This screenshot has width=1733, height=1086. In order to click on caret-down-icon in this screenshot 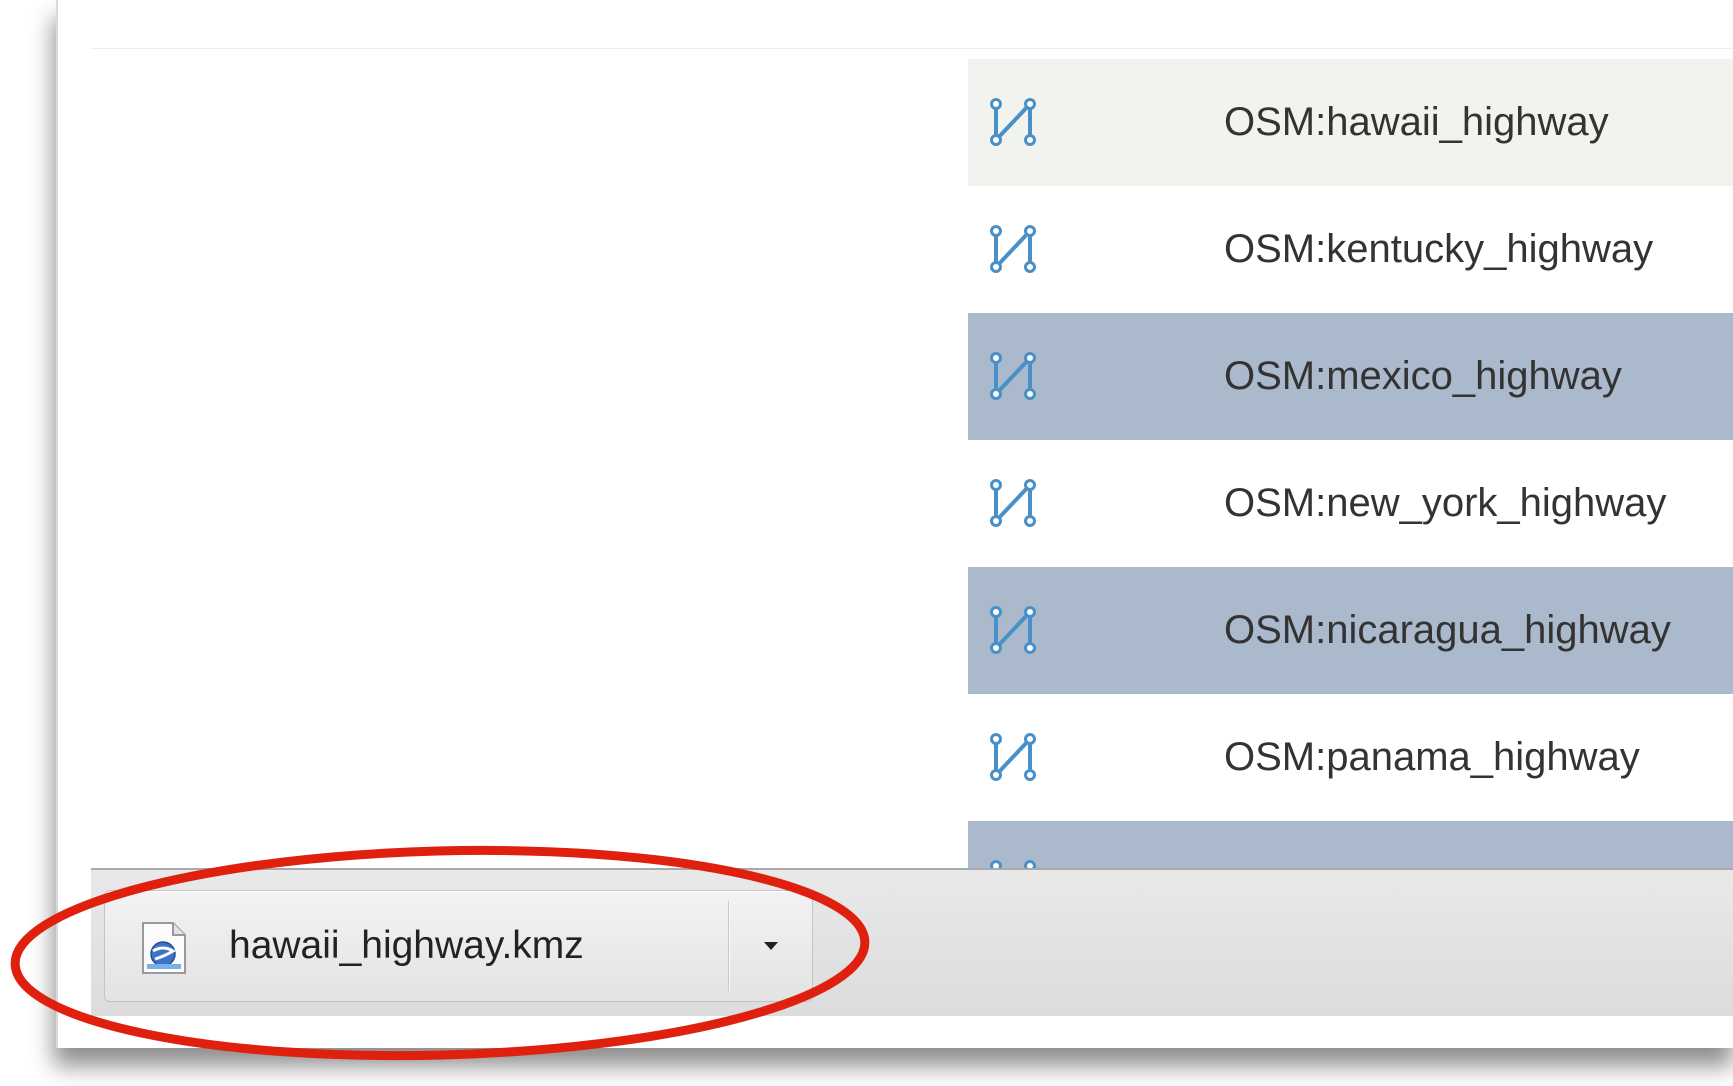, I will do `click(770, 946)`.